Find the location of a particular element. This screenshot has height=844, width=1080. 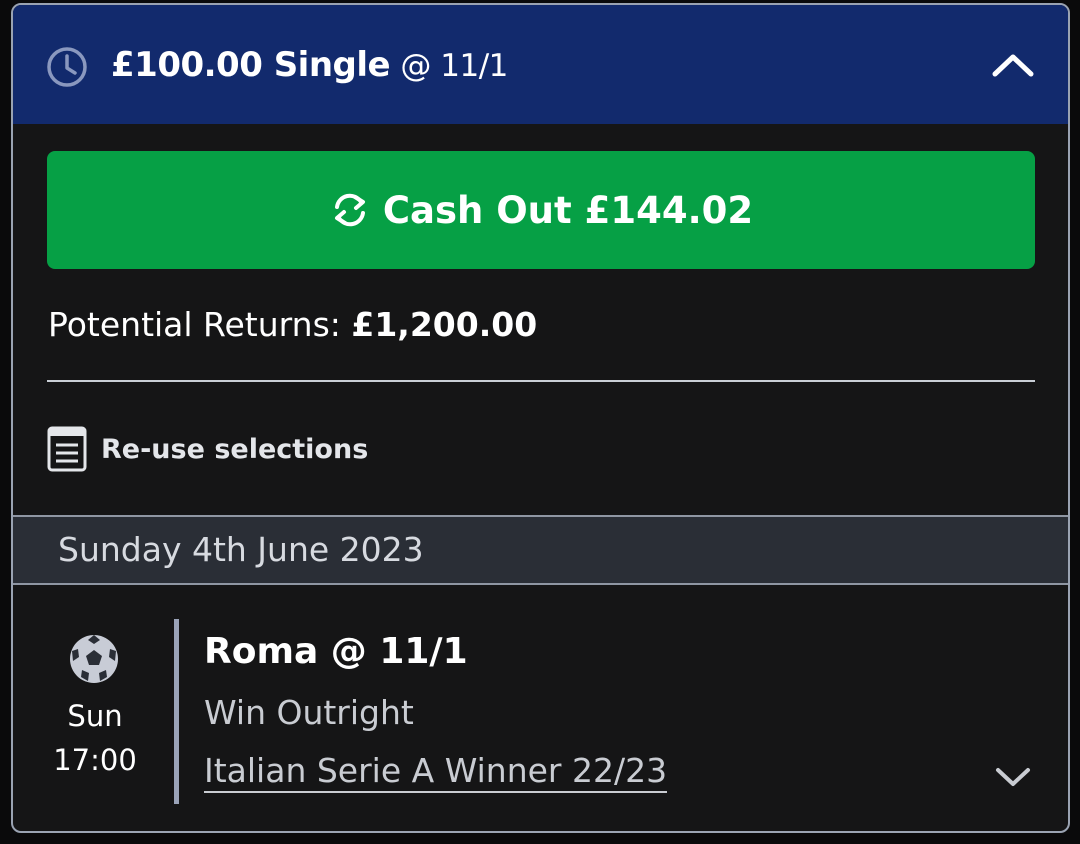

bet-title: £100.00 Single @ 11/1 is located at coordinates (309, 65).